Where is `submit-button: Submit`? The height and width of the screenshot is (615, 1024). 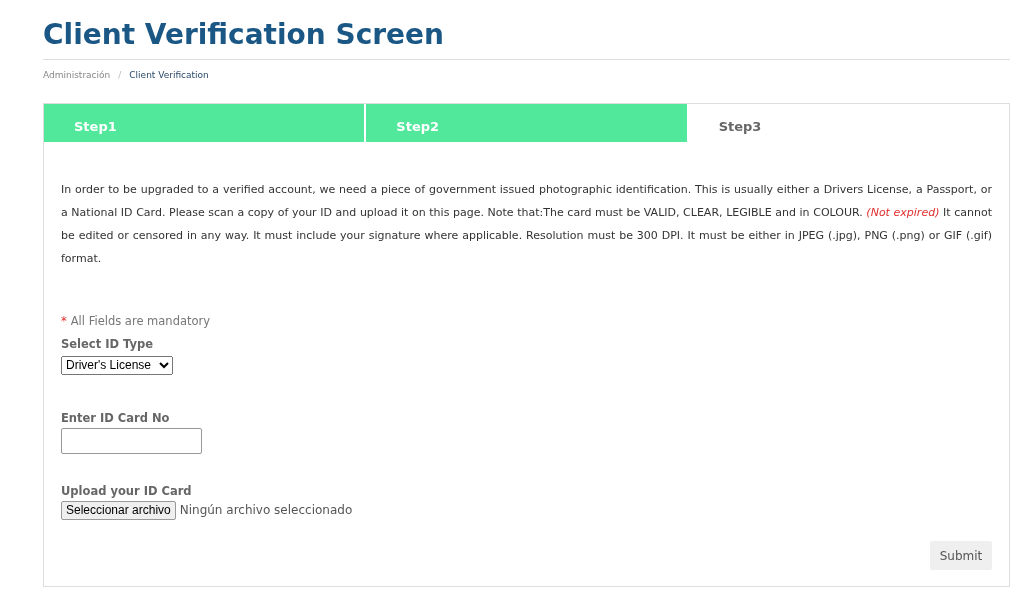 submit-button: Submit is located at coordinates (961, 555).